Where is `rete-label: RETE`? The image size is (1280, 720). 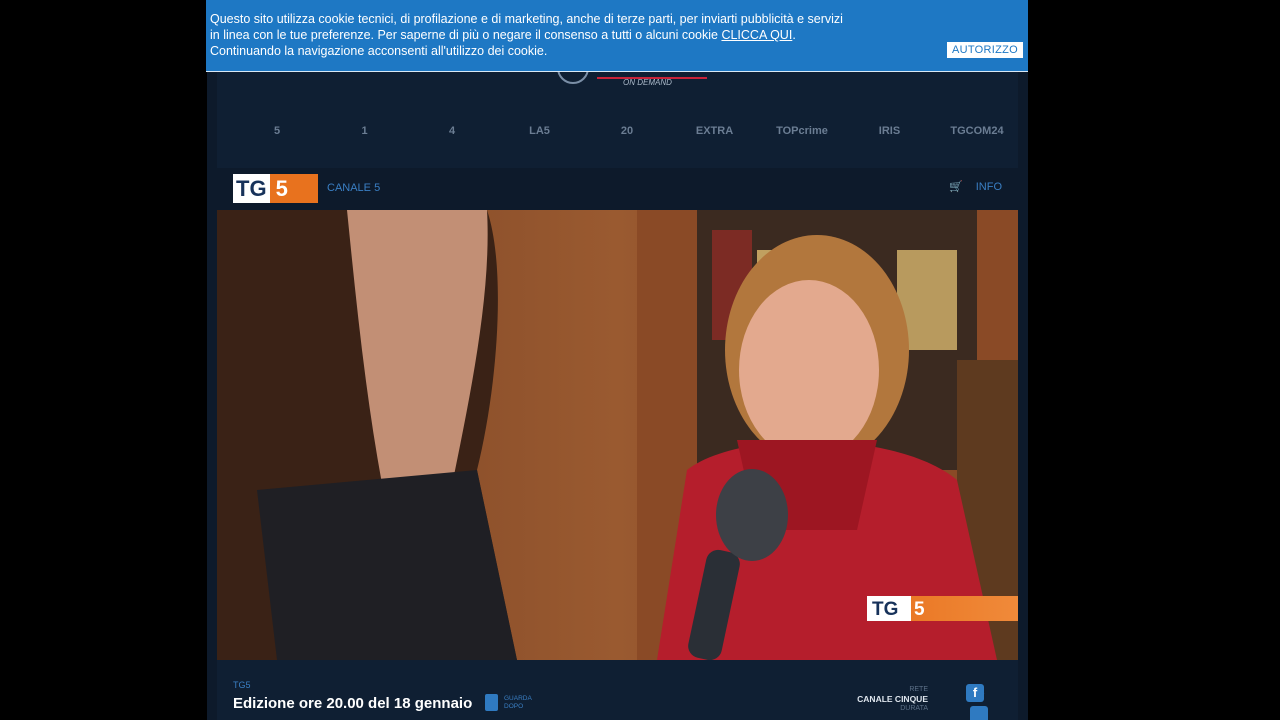
rete-label: RETE is located at coordinates (918, 689).